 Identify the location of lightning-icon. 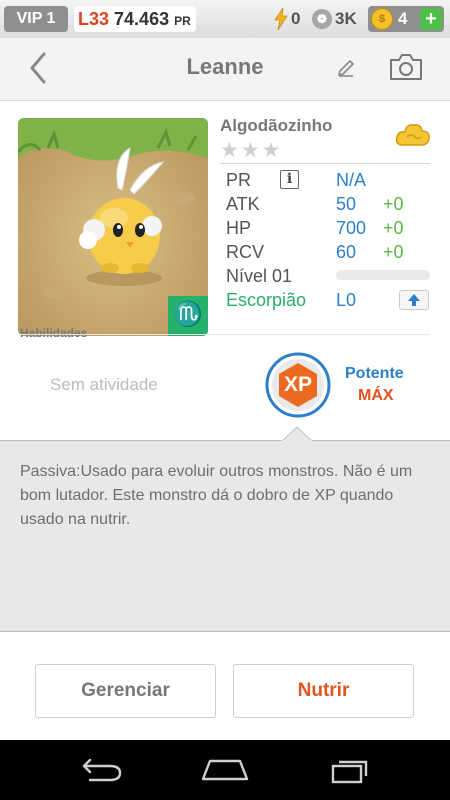
(281, 19).